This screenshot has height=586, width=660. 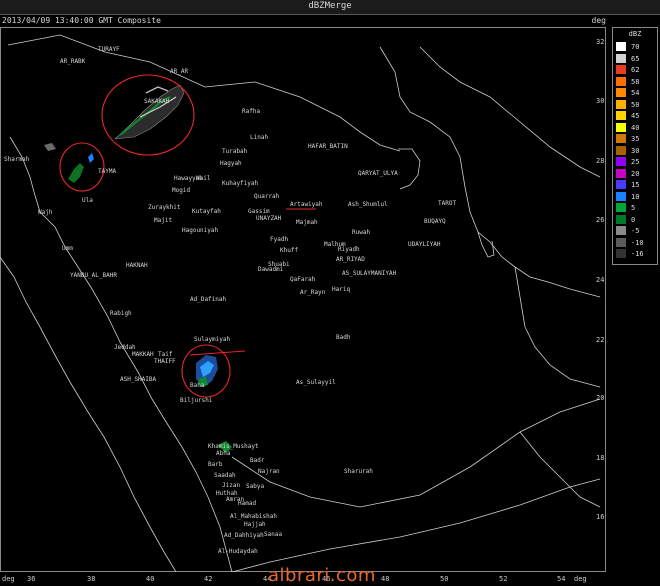 What do you see at coordinates (149, 112) in the screenshot?
I see `radar-echo-north` at bounding box center [149, 112].